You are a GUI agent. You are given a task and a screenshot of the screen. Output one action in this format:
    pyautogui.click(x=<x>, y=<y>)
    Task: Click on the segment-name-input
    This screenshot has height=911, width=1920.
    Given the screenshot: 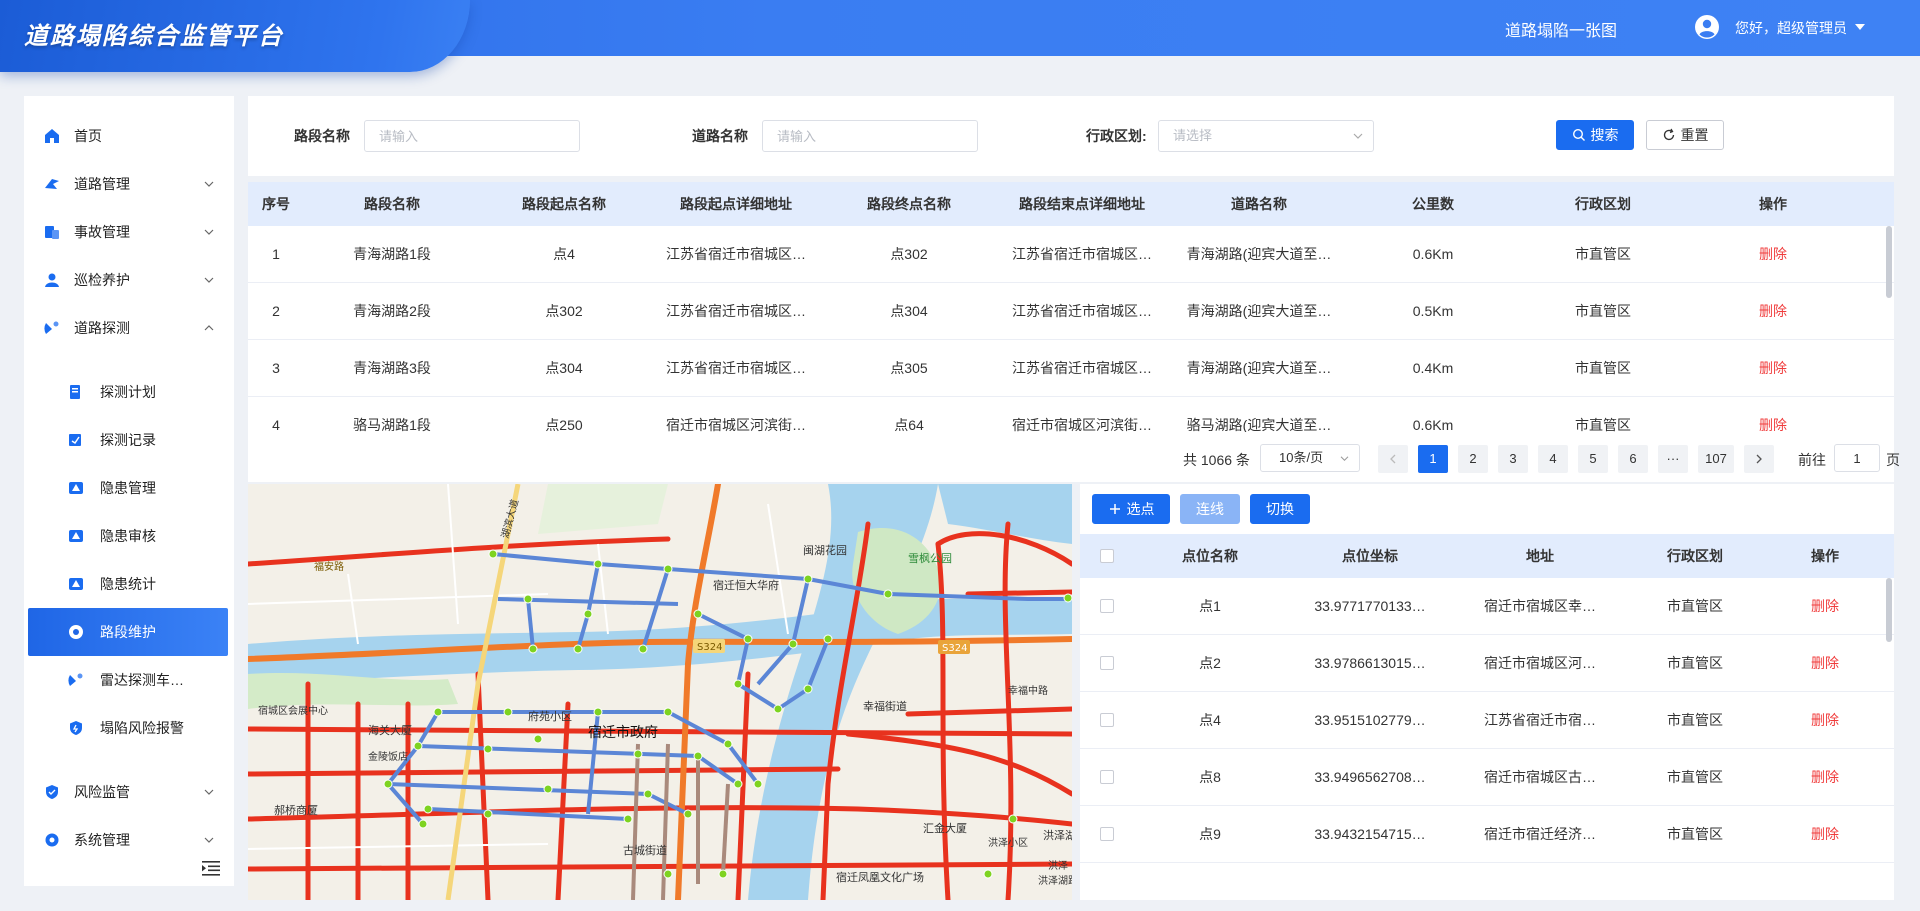 What is the action you would take?
    pyautogui.click(x=472, y=136)
    